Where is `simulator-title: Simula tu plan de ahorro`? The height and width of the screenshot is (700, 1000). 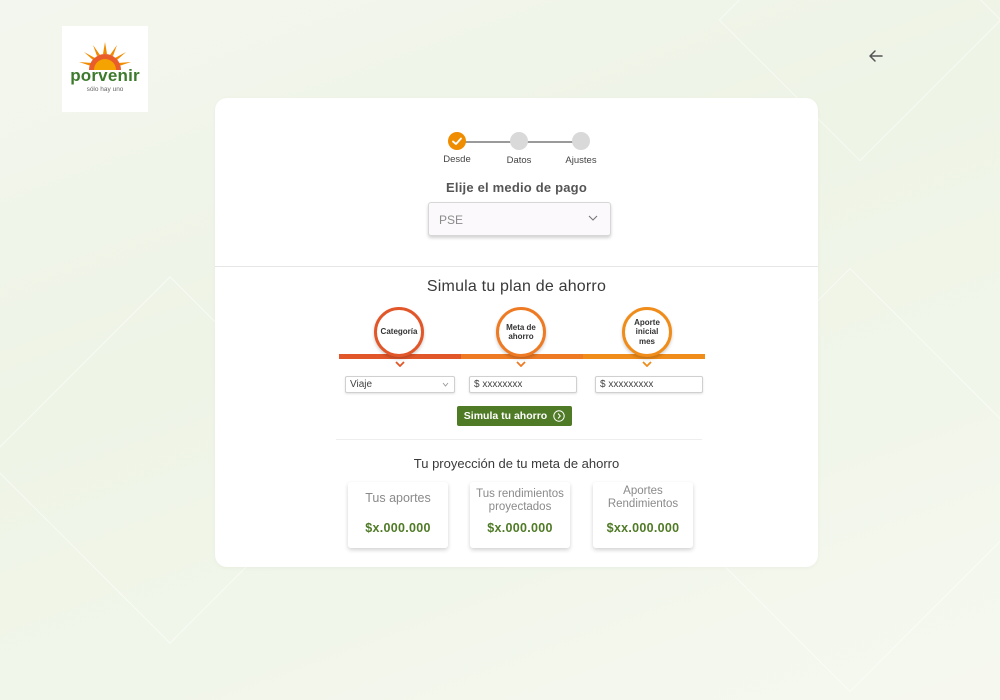
simulator-title: Simula tu plan de ahorro is located at coordinates (516, 286).